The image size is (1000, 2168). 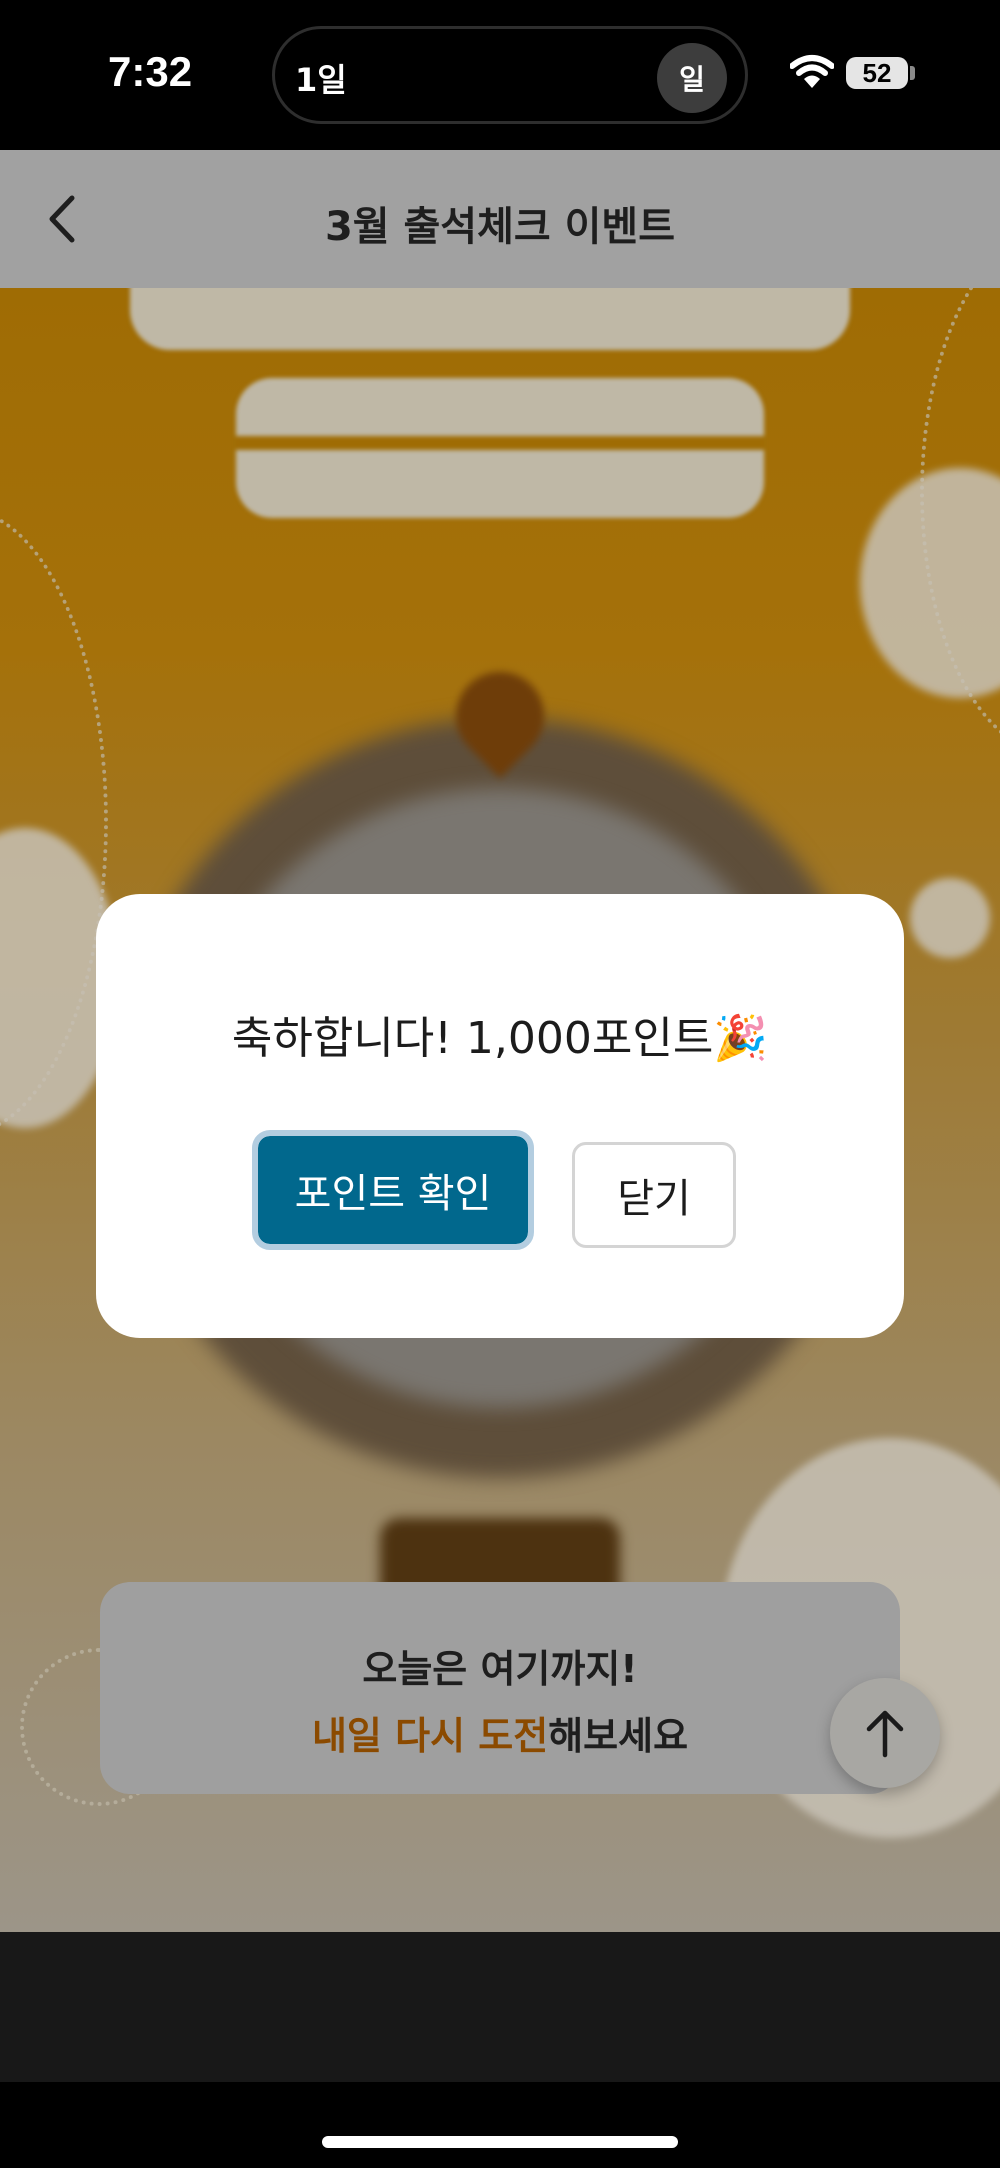 What do you see at coordinates (500, 227) in the screenshot?
I see `page-title: 3월 출석체크 이벤트` at bounding box center [500, 227].